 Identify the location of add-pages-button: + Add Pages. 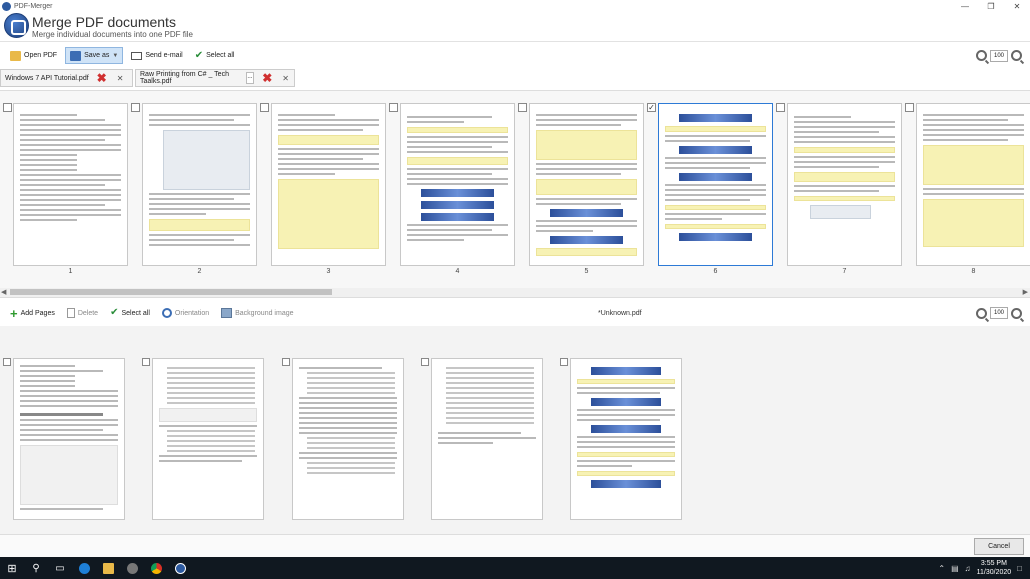
(32, 313).